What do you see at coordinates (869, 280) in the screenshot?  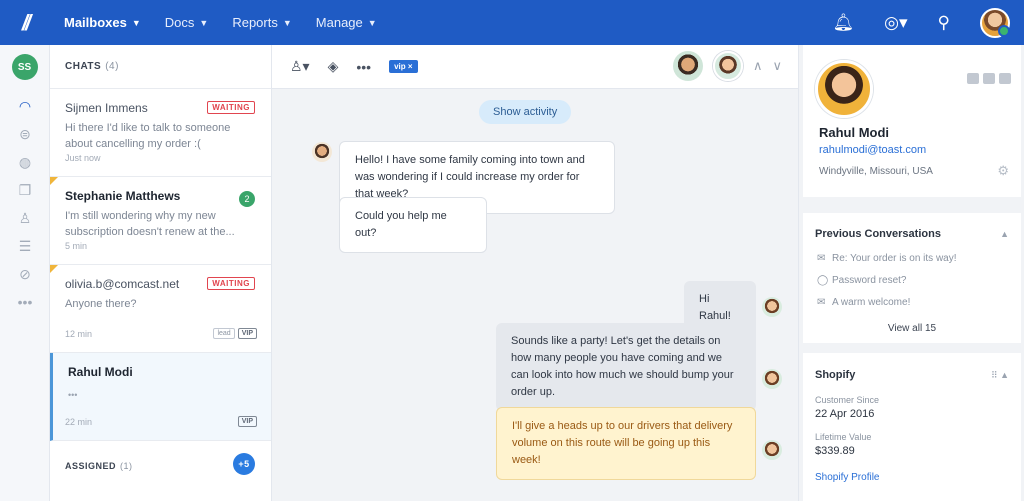 I see `previous-conversation-label: Password reset?` at bounding box center [869, 280].